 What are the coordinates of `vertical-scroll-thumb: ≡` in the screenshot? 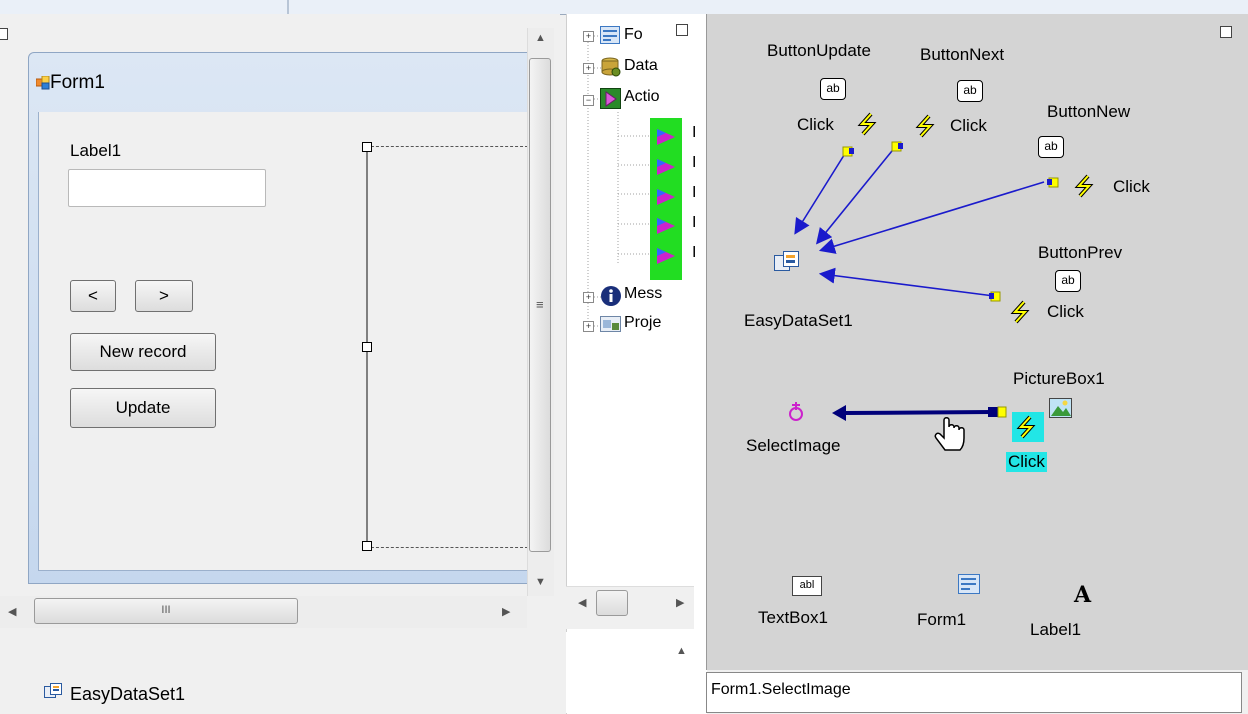 It's located at (540, 305).